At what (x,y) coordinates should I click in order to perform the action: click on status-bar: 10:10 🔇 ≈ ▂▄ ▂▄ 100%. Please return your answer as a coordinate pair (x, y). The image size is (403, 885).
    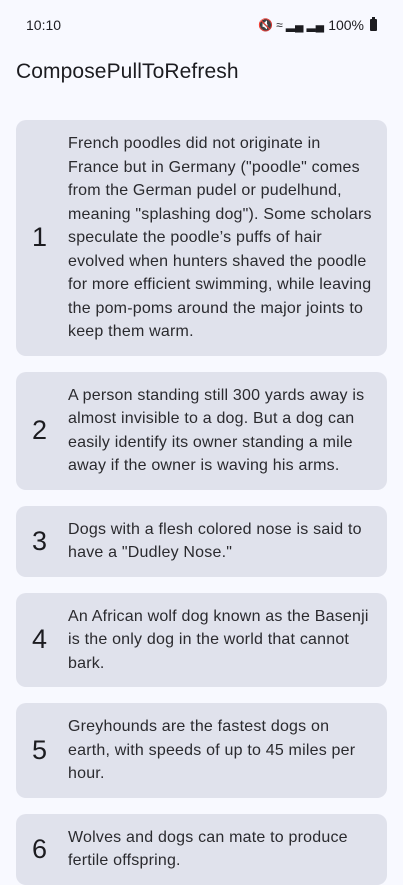
    Looking at the image, I should click on (201, 25).